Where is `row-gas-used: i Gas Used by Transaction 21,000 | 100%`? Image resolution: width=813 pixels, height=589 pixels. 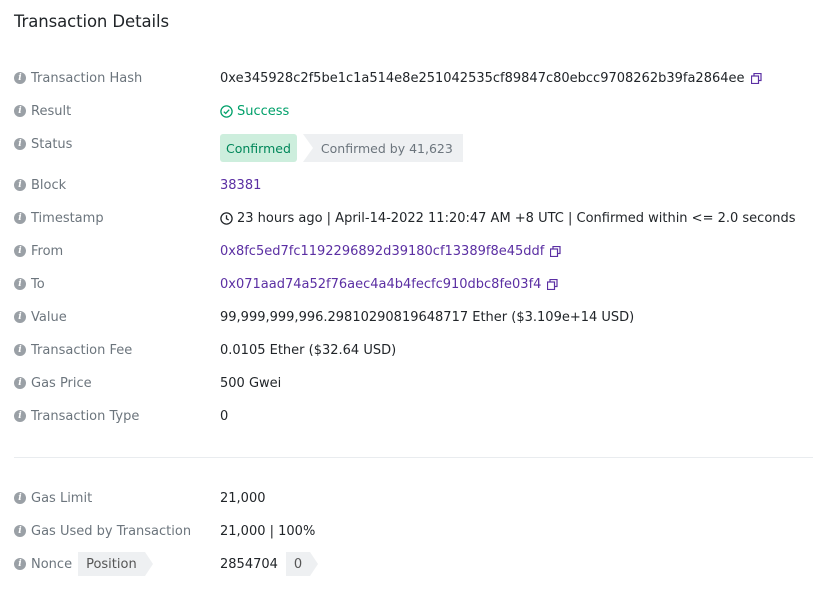 row-gas-used: i Gas Used by Transaction 21,000 | 100% is located at coordinates (409, 531).